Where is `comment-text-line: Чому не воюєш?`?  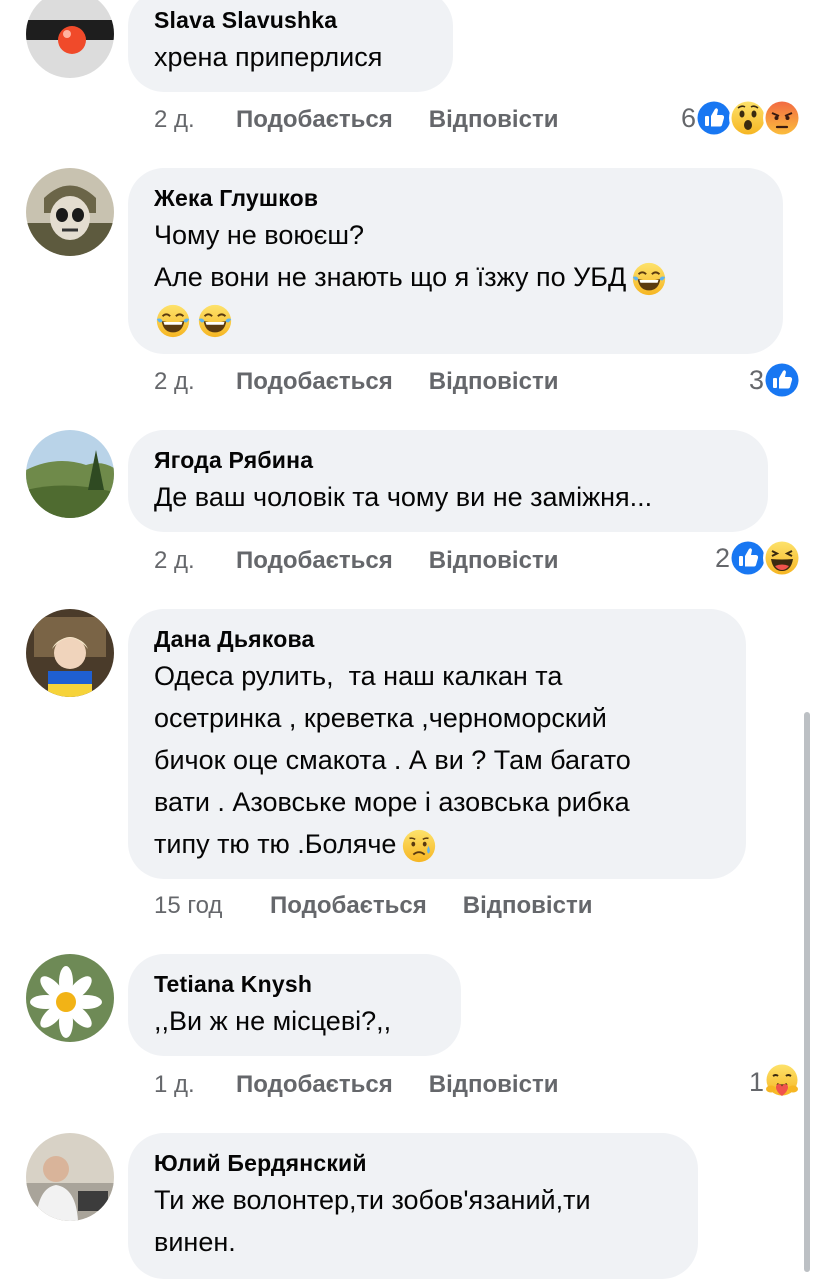
comment-text-line: Чому не воюєш? is located at coordinates (259, 235).